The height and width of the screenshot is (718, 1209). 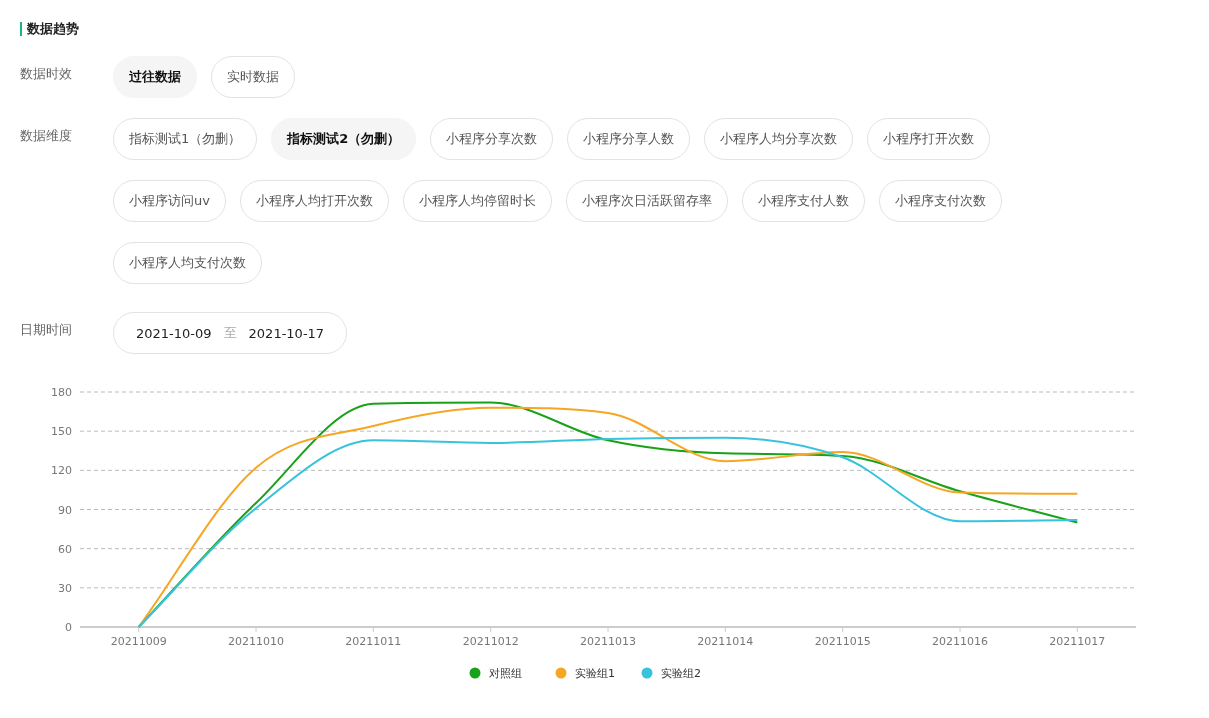 What do you see at coordinates (960, 641) in the screenshot?
I see `axis-label: 20211016` at bounding box center [960, 641].